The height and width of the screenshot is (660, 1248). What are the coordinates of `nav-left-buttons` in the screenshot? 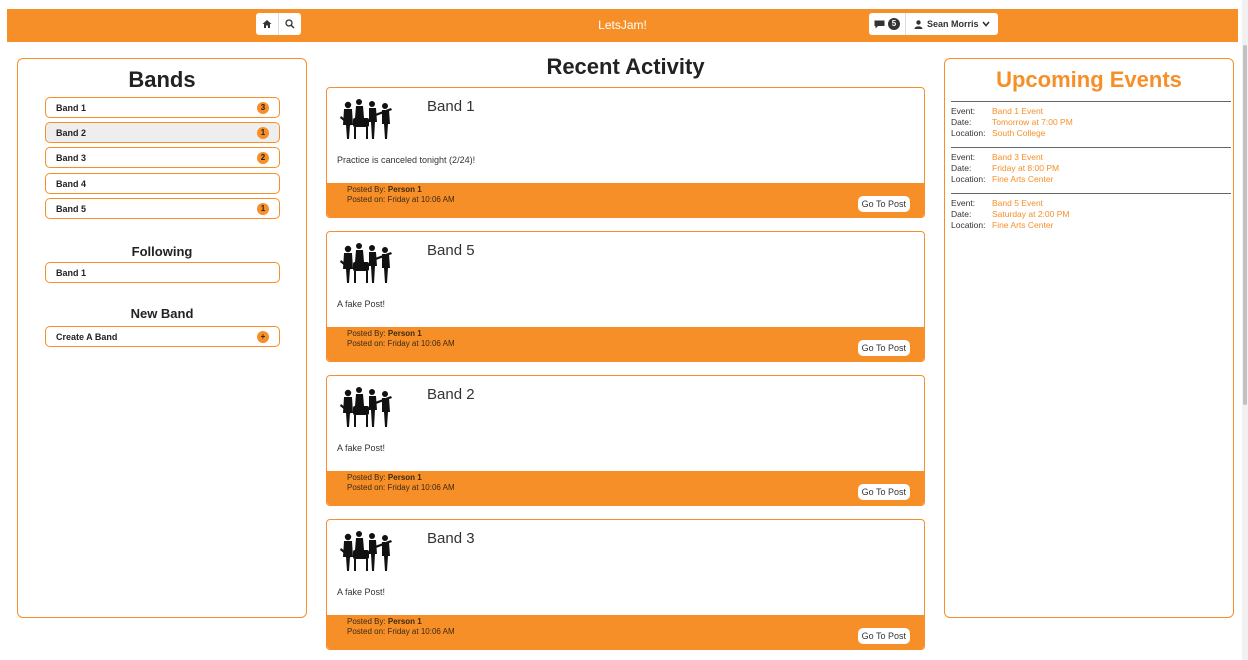 It's located at (278, 24).